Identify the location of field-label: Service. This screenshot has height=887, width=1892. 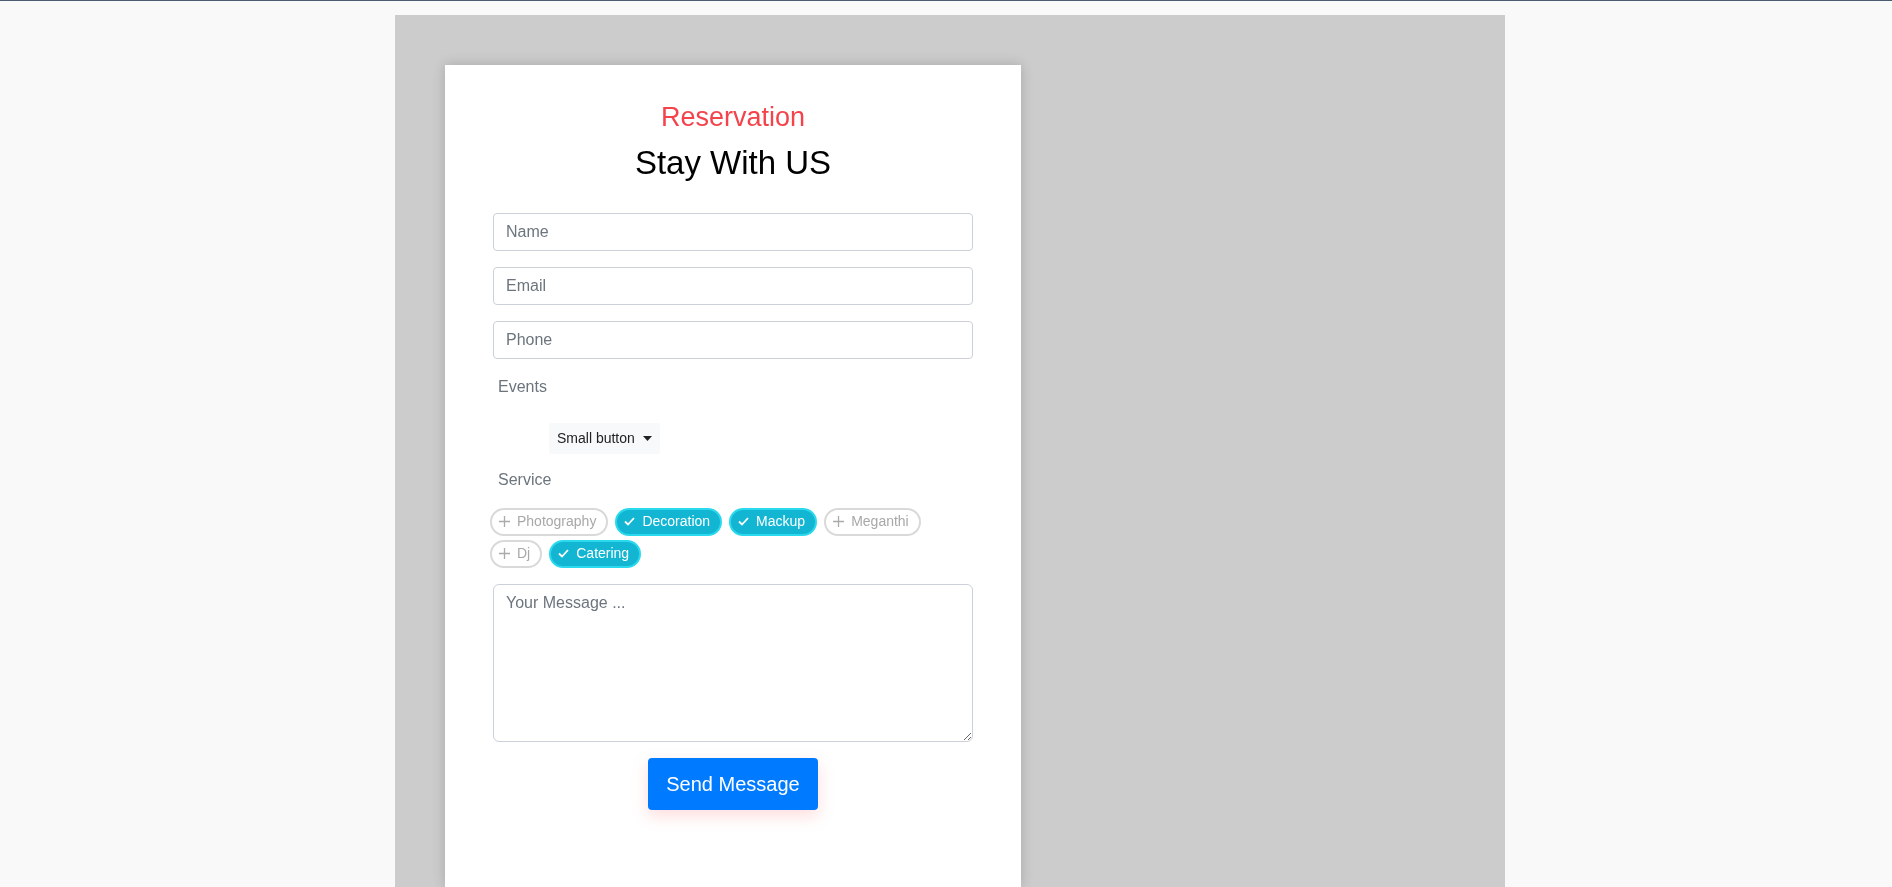
(525, 480).